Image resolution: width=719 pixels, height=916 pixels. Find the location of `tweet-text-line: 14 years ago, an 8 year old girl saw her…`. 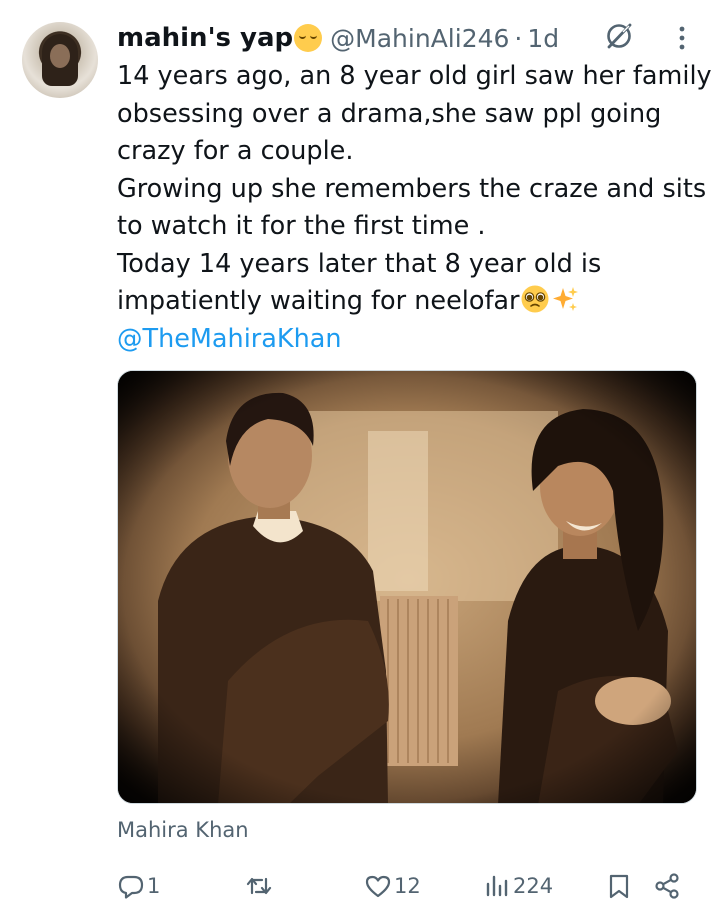

tweet-text-line: 14 years ago, an 8 year old girl saw her… is located at coordinates (414, 76).